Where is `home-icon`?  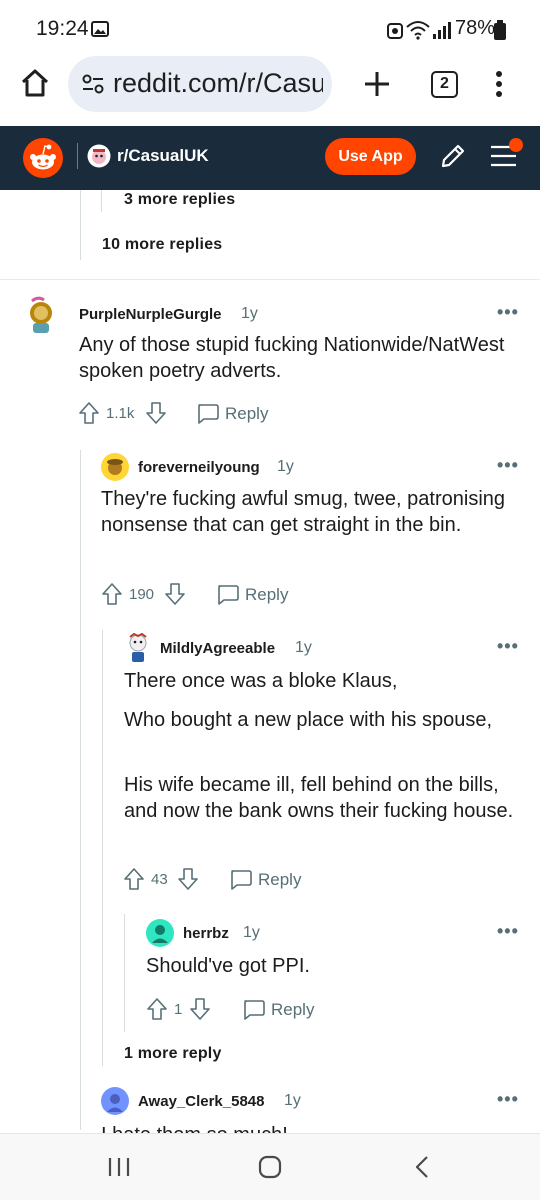
home-icon is located at coordinates (35, 83).